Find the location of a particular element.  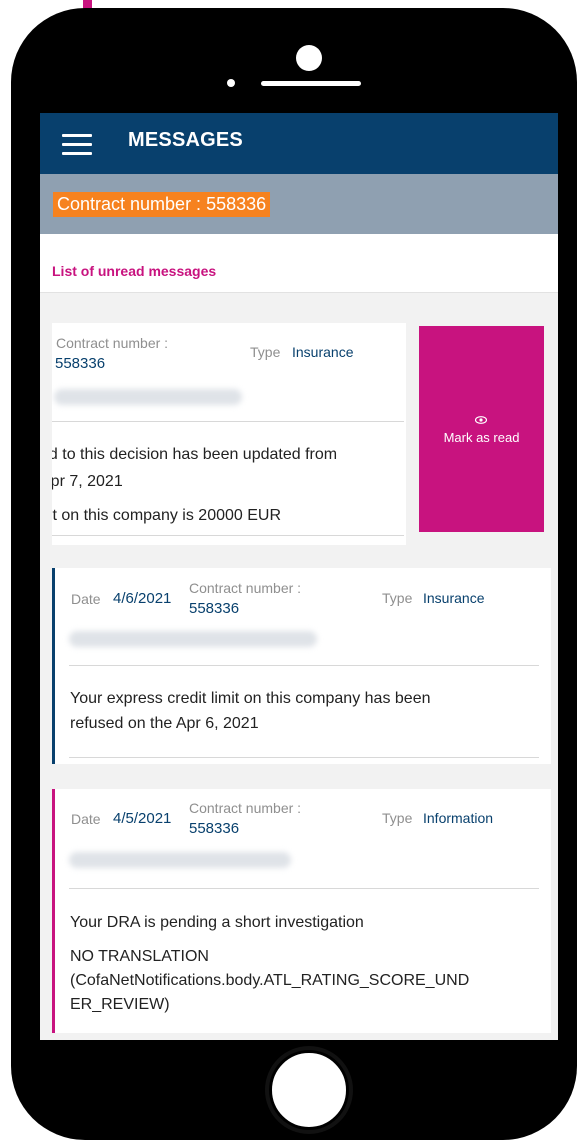

unread-section: List of unread messages is located at coordinates (299, 263).